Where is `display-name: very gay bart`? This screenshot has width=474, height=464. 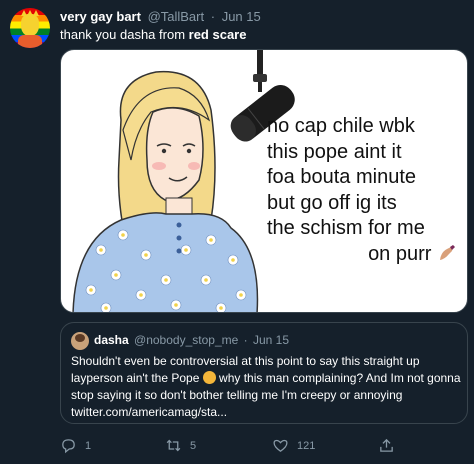 display-name: very gay bart is located at coordinates (100, 16).